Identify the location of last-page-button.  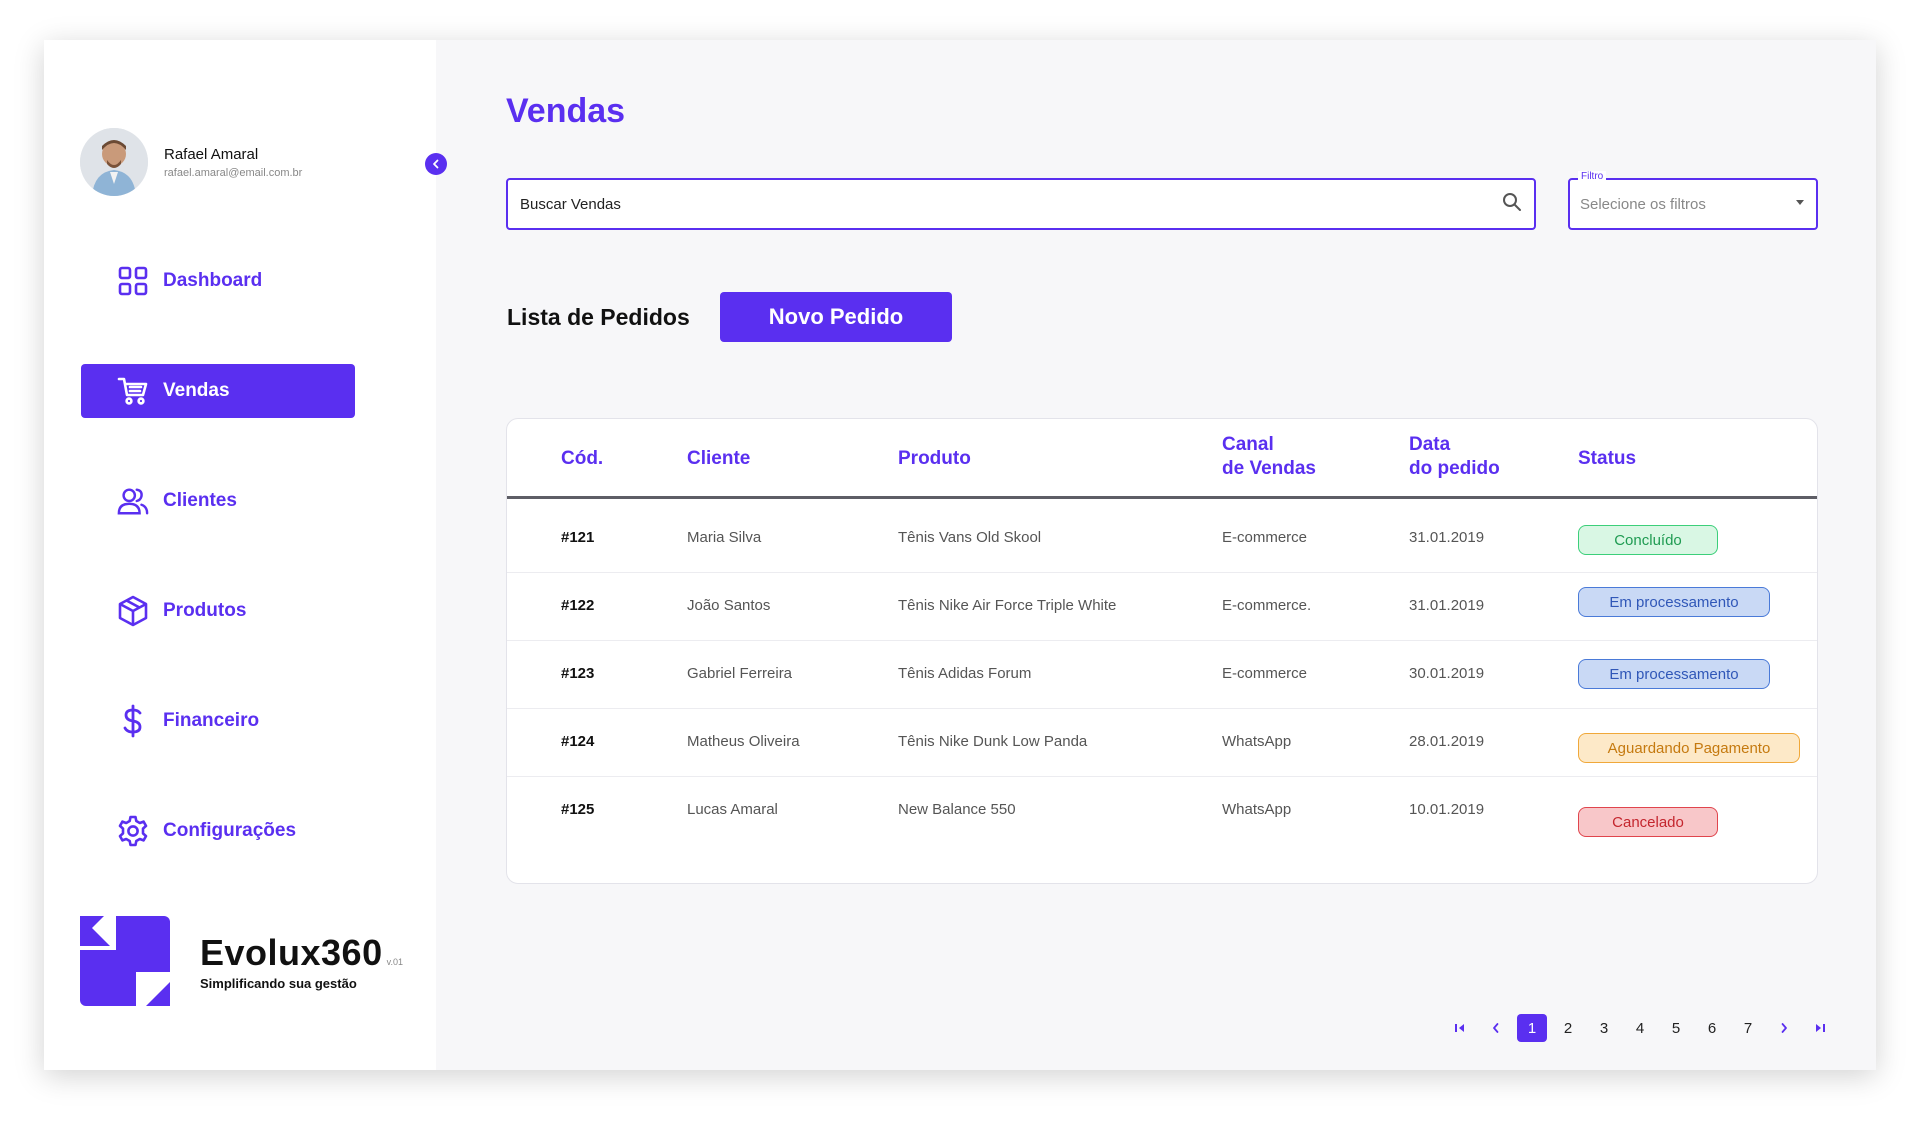
(1820, 1028).